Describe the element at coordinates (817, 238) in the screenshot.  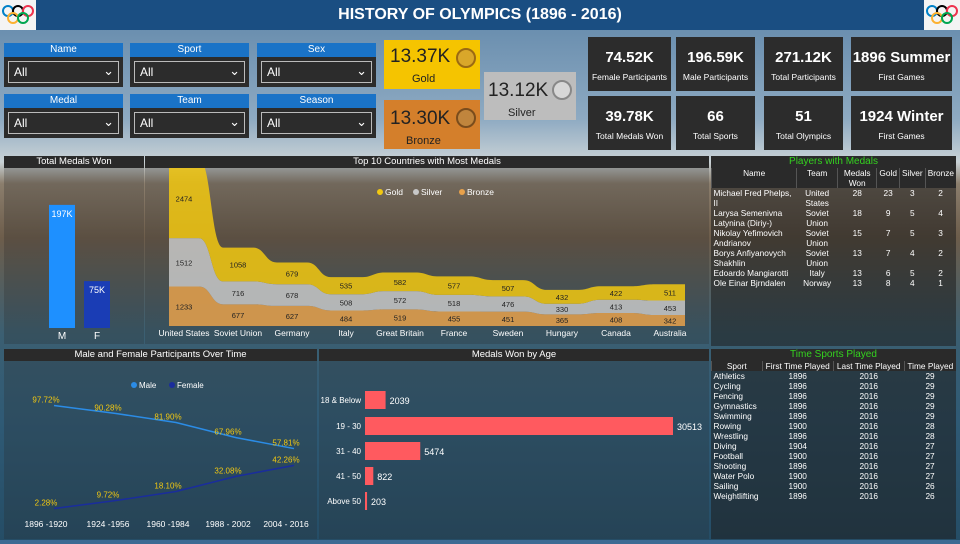
I see `table-cell: Soviet Union` at that location.